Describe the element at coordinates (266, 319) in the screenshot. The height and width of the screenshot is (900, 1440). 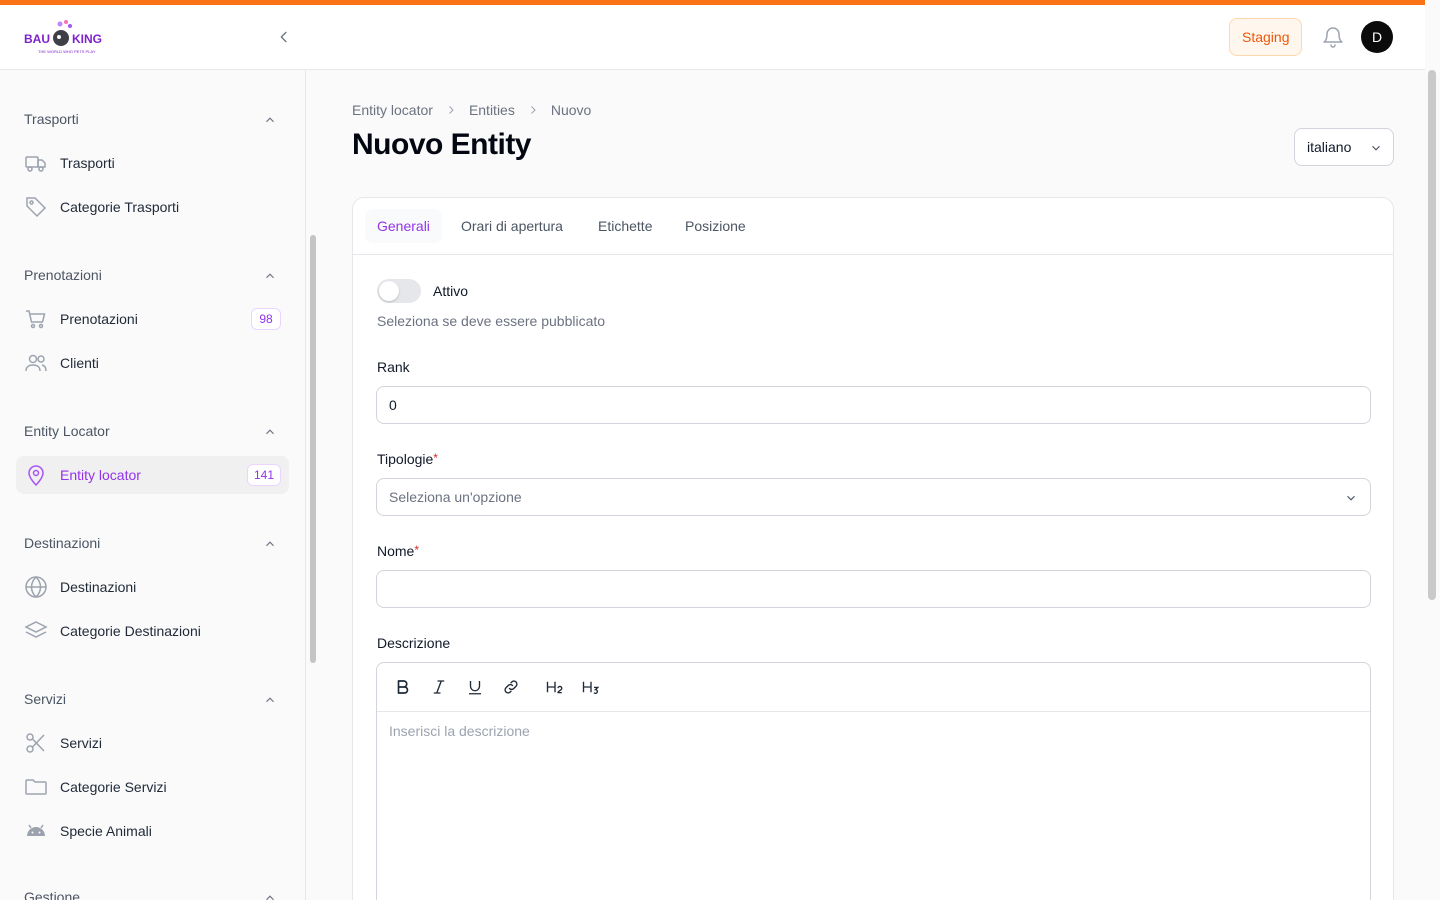
I see `count-badge: 98` at that location.